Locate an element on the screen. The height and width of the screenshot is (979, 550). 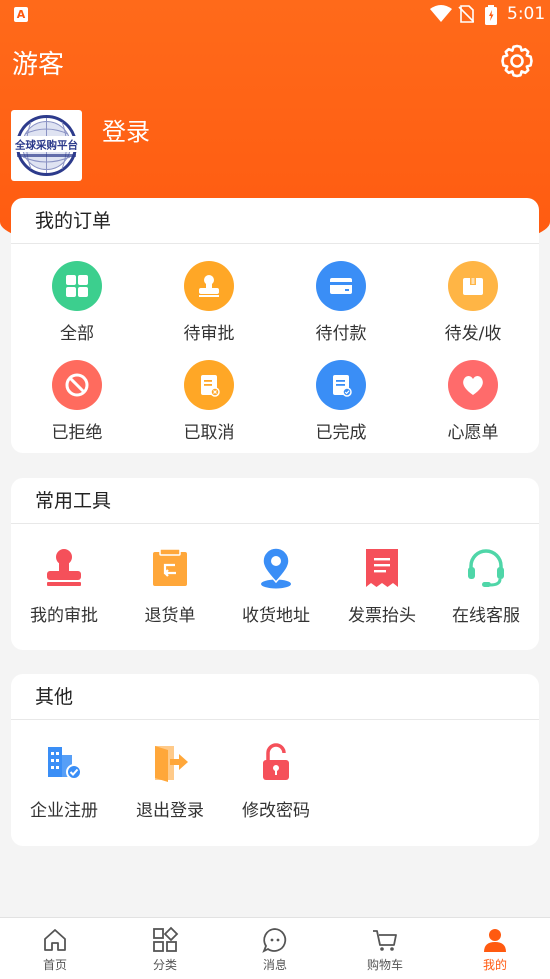
return-doc-icon is located at coordinates (170, 568).